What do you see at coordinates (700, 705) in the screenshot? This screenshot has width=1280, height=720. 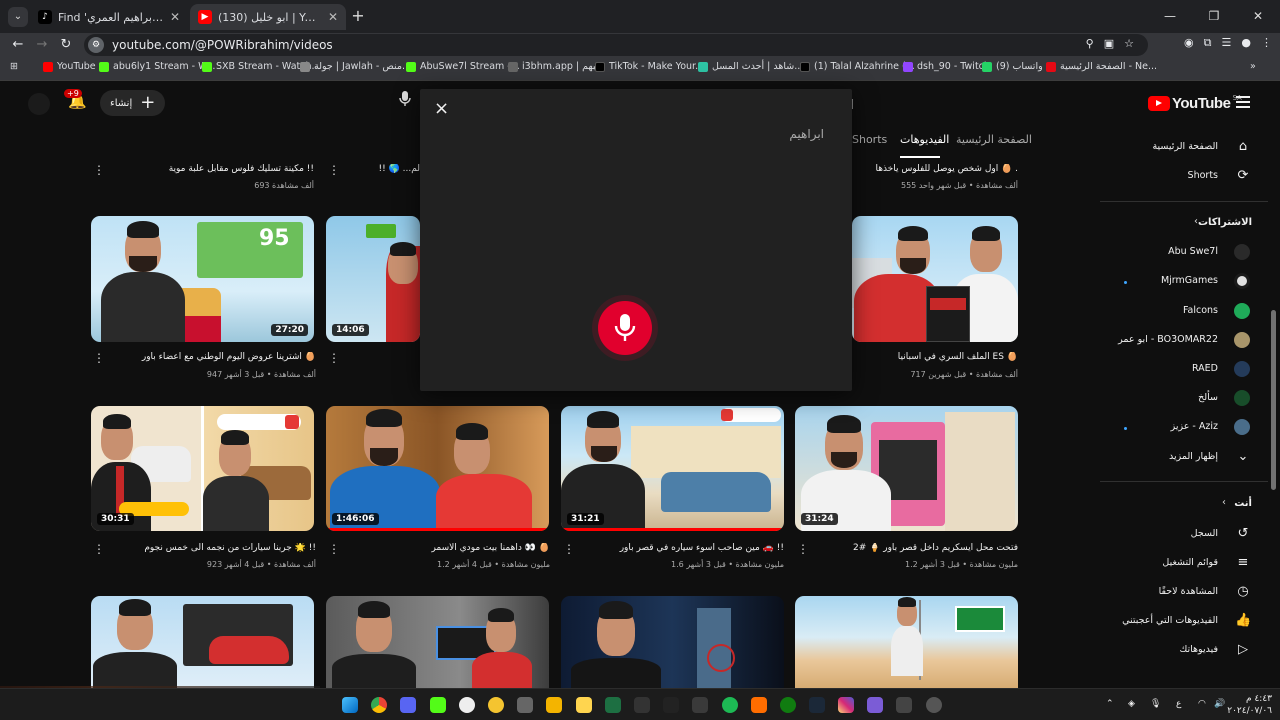 I see `capcut-icon` at bounding box center [700, 705].